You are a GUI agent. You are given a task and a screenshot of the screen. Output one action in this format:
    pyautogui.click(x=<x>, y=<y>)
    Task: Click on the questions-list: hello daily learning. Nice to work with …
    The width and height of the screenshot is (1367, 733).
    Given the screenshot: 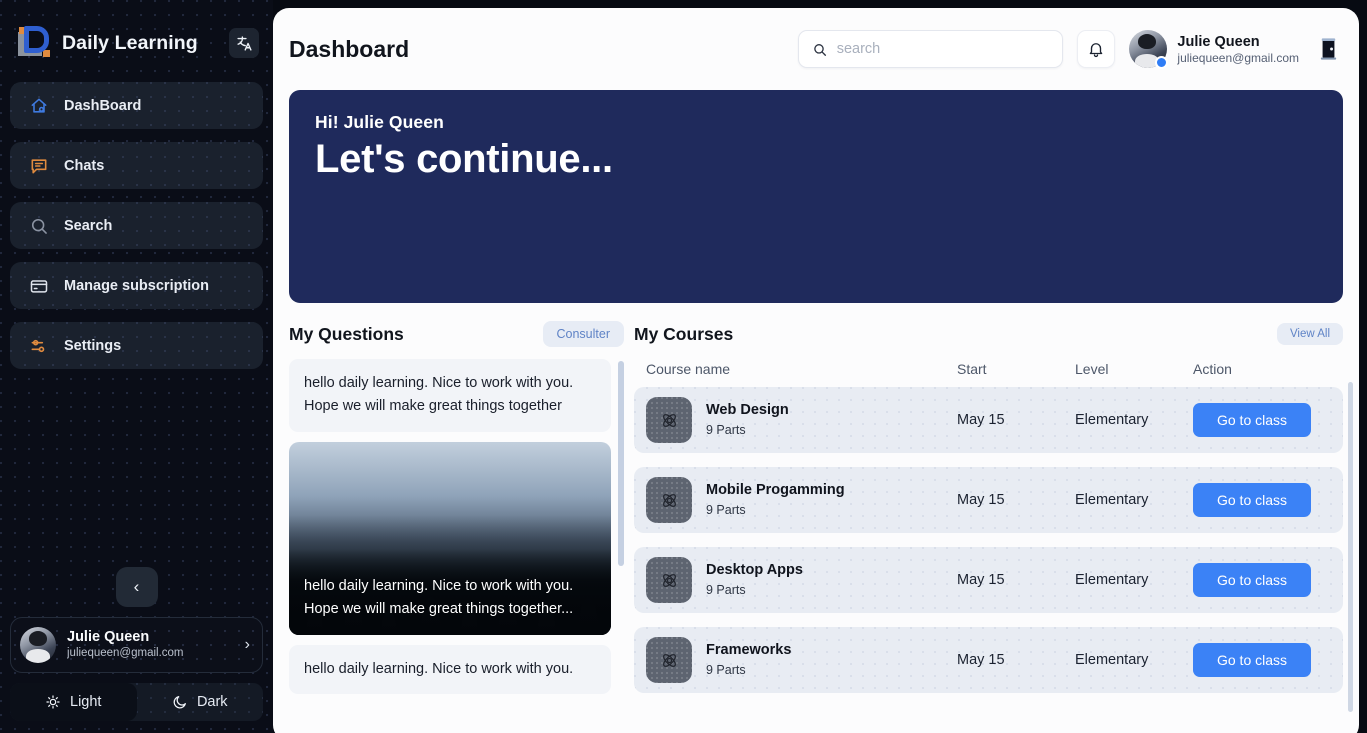 What is the action you would take?
    pyautogui.click(x=456, y=546)
    